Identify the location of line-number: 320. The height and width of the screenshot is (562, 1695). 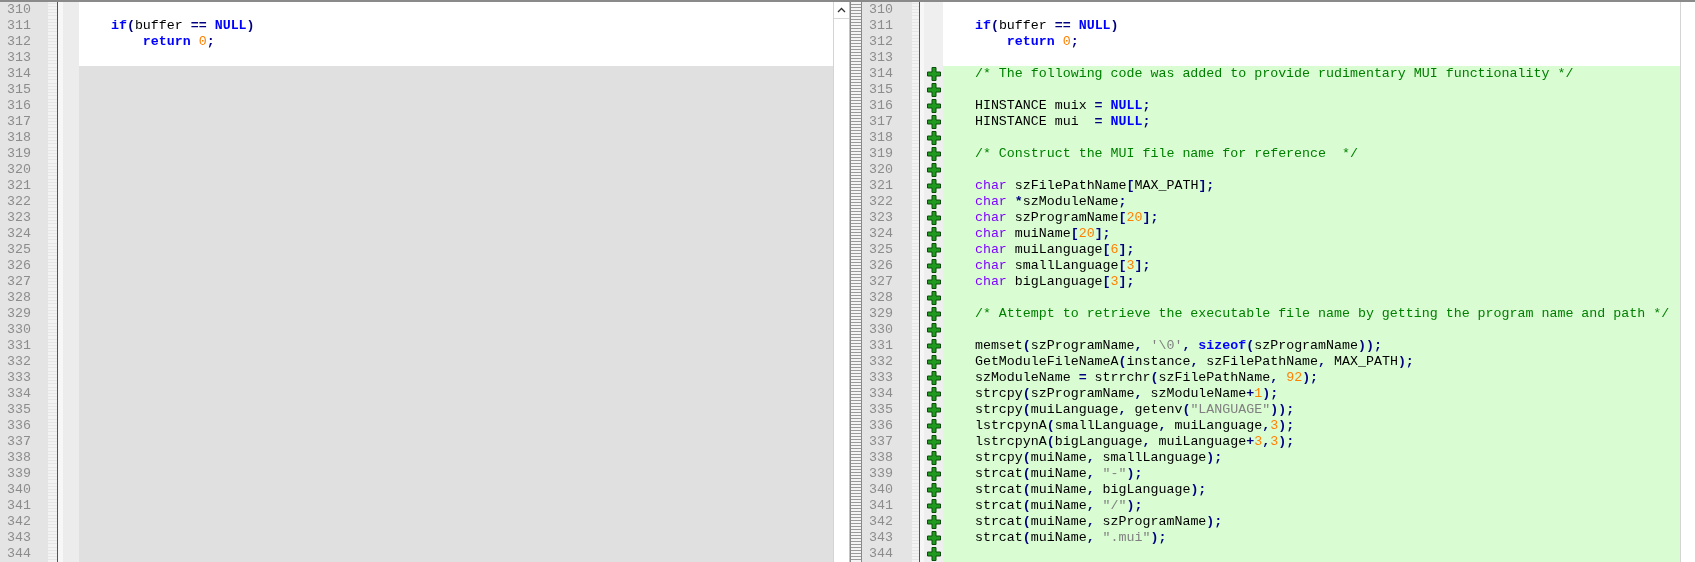
(887, 170).